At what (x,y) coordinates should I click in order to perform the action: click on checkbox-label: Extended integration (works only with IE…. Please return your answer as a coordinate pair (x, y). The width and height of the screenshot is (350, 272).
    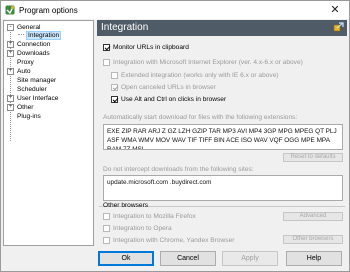
    Looking at the image, I should click on (200, 75).